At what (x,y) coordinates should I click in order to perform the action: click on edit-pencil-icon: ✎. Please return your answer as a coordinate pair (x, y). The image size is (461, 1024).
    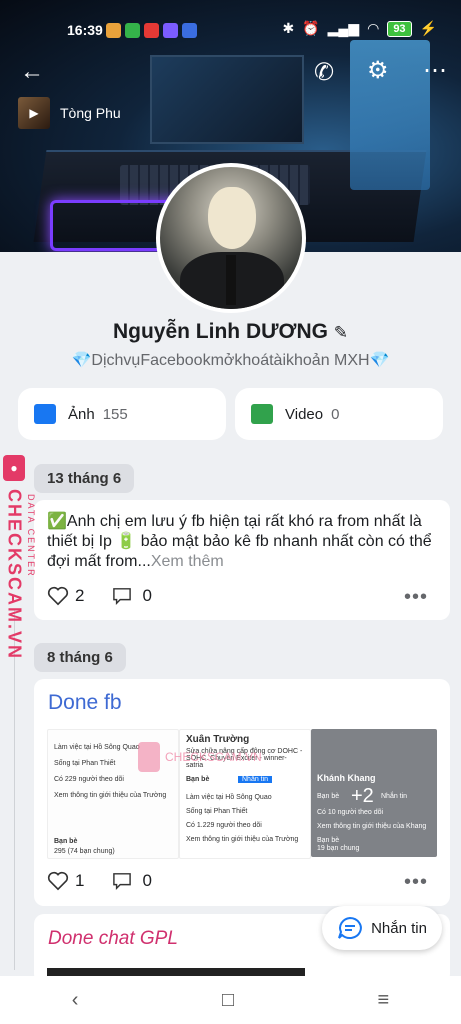
    Looking at the image, I should click on (341, 332).